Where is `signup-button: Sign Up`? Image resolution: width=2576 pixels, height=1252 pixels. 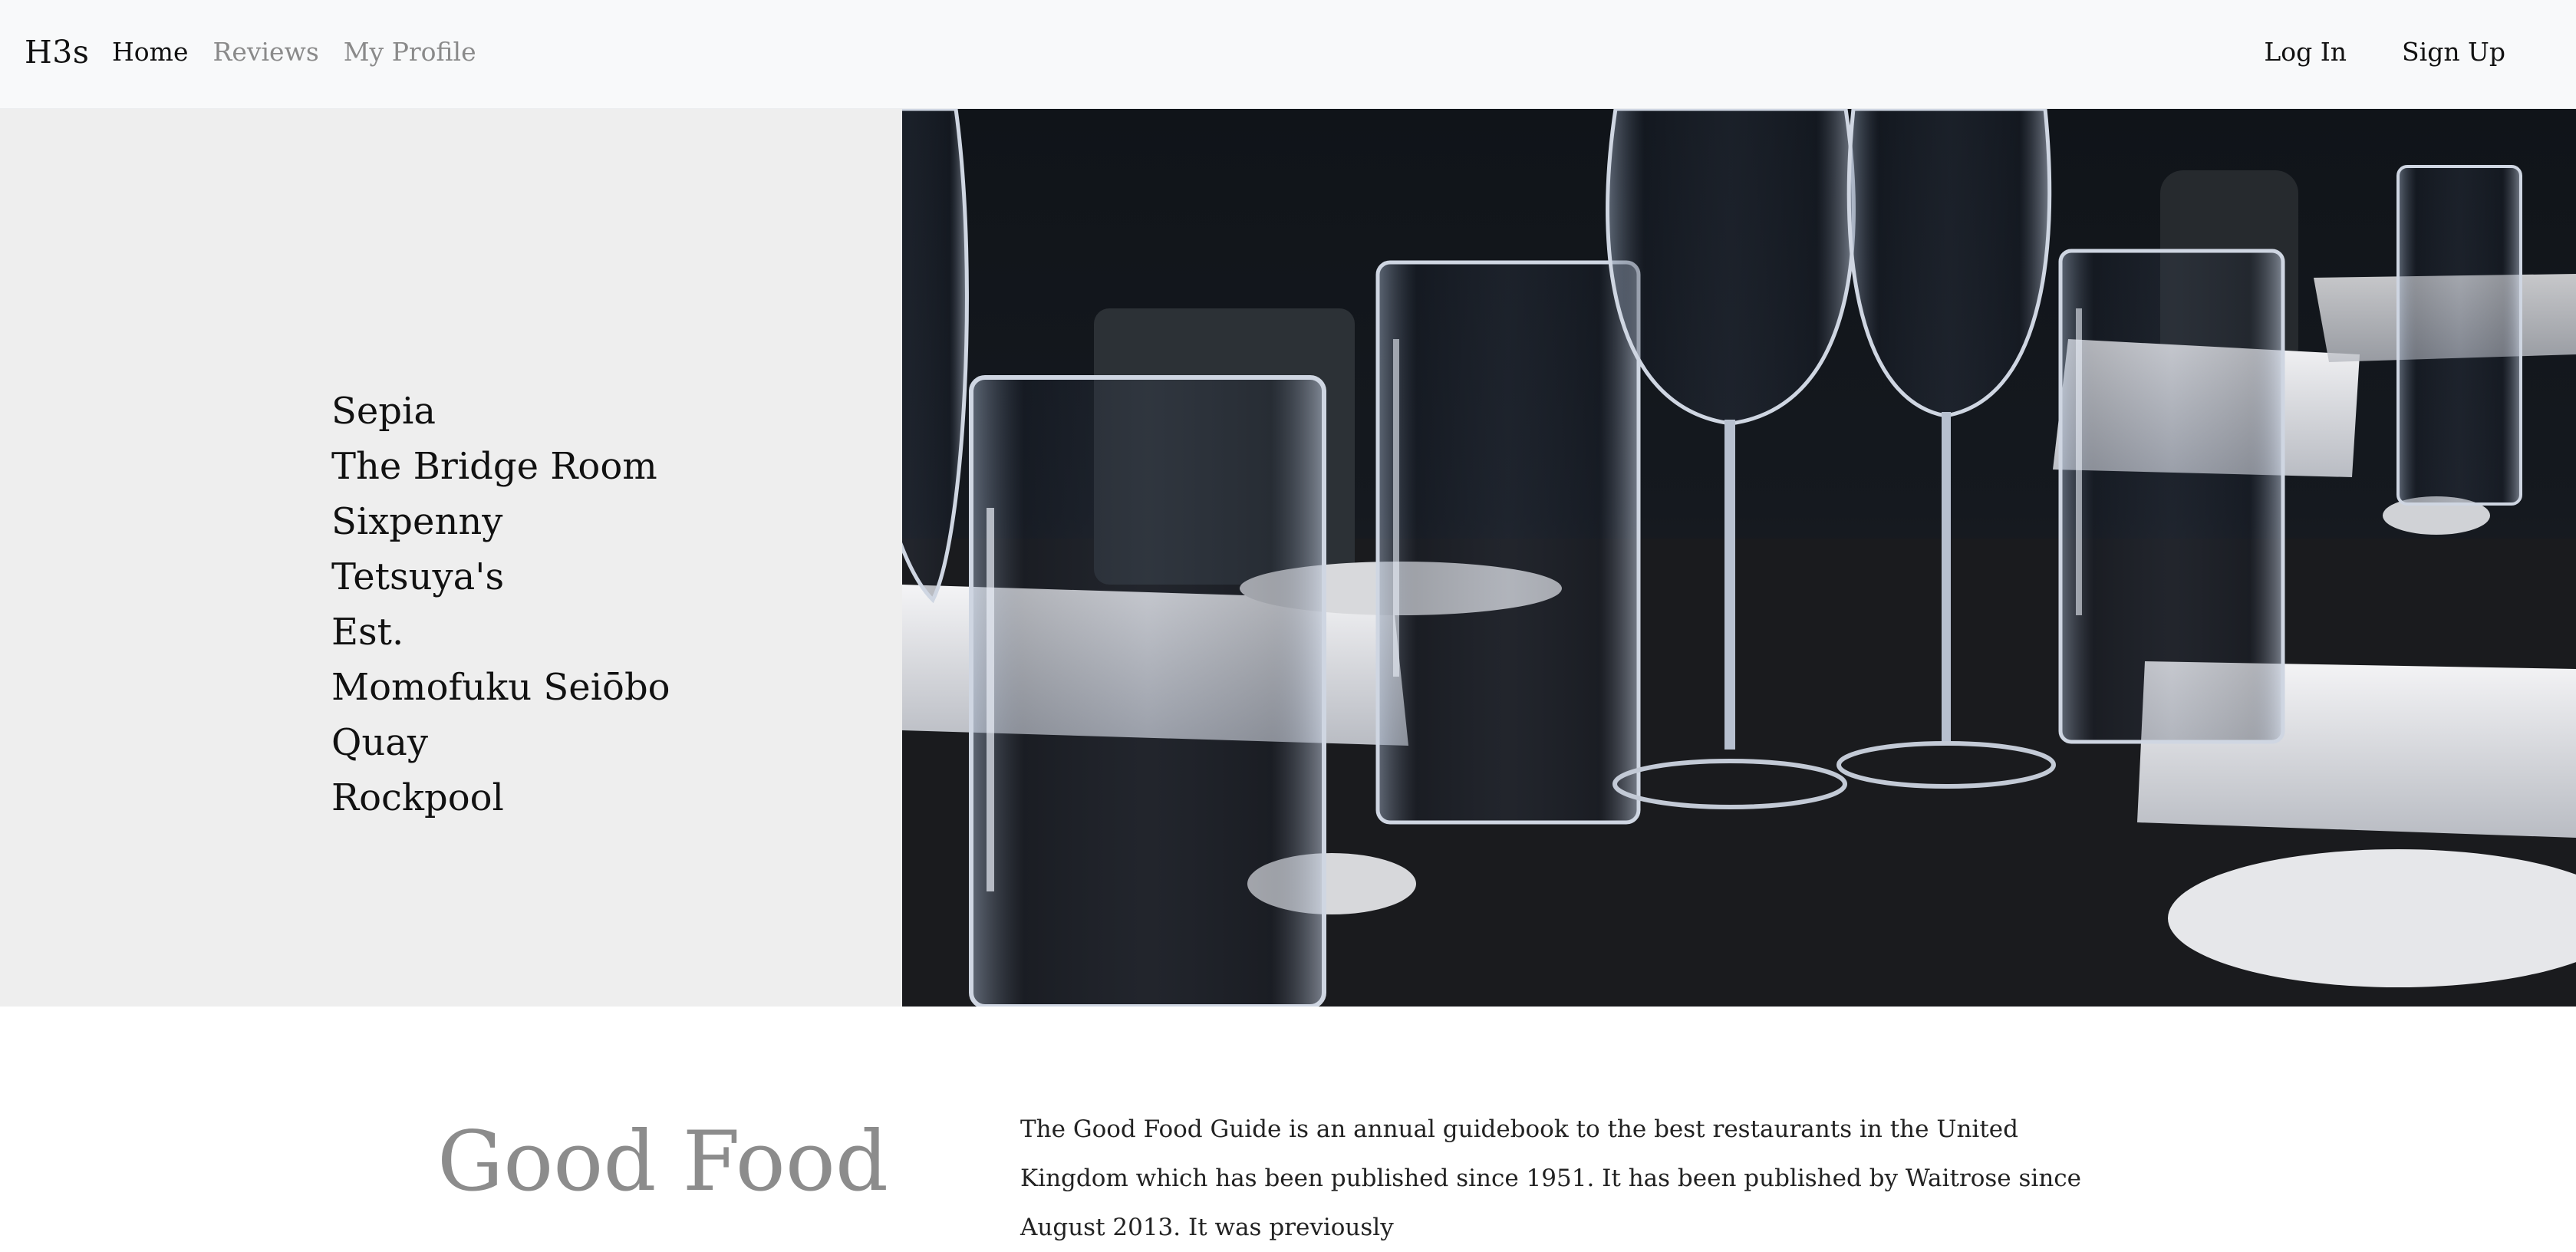 signup-button: Sign Up is located at coordinates (2453, 52).